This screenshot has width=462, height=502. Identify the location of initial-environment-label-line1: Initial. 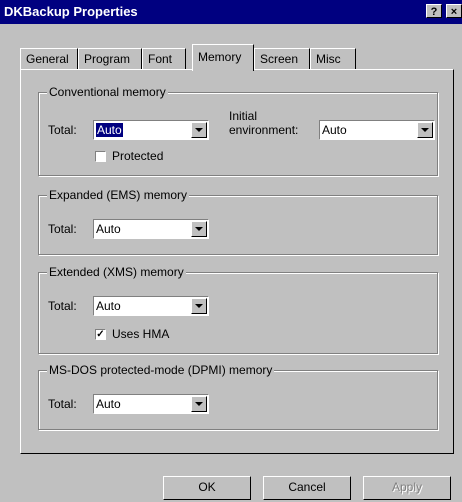
(243, 116).